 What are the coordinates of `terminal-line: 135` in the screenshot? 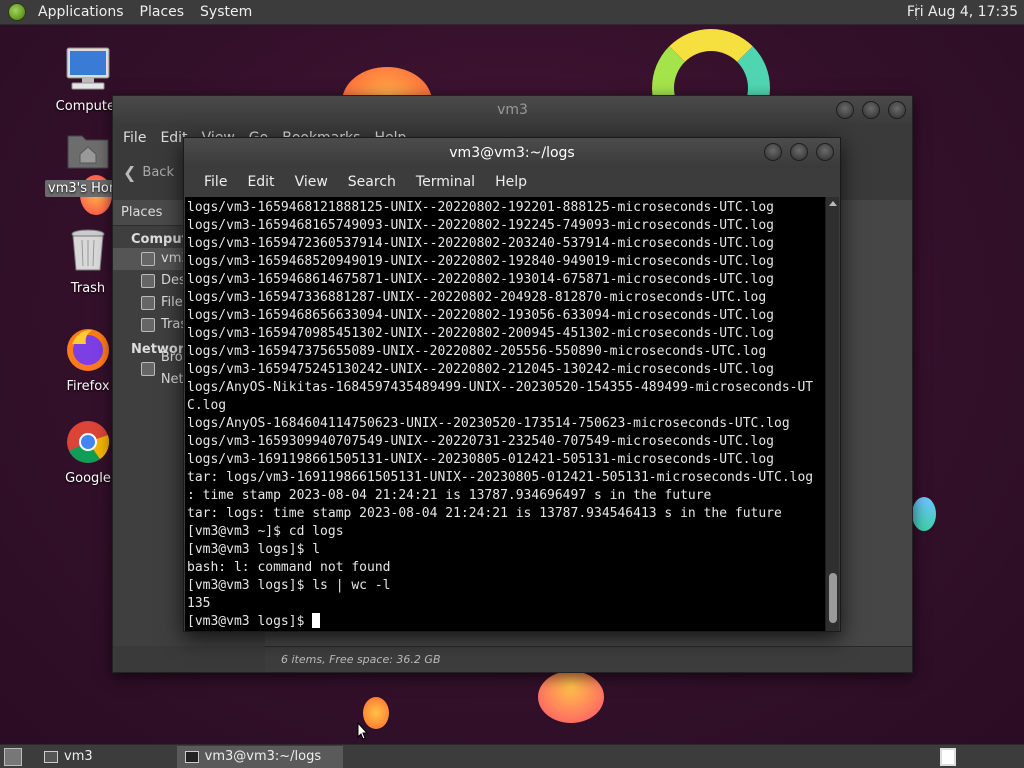 It's located at (199, 603).